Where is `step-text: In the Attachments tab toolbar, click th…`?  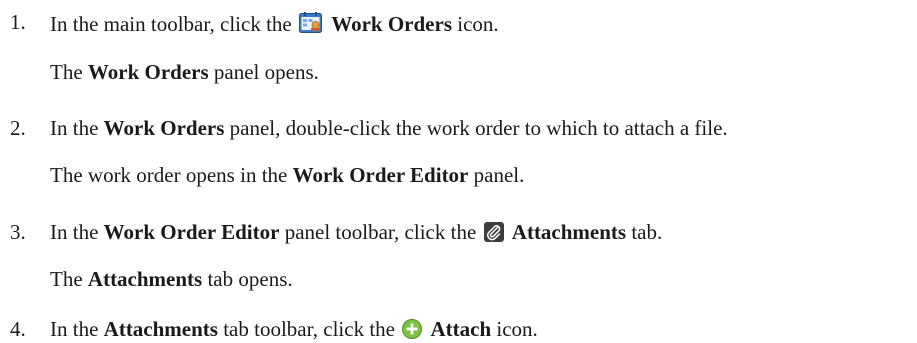 step-text: In the Attachments tab toolbar, click th… is located at coordinates (294, 330).